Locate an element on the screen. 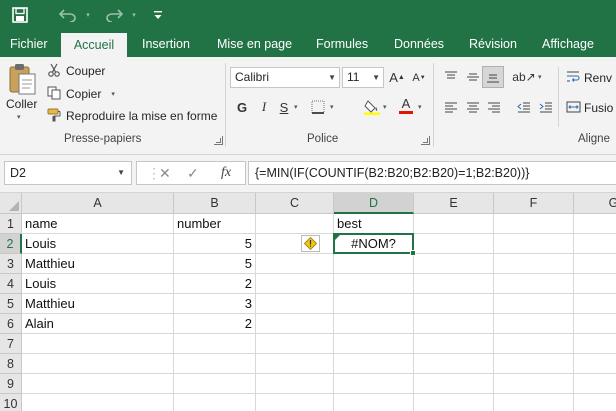  cell-g5 is located at coordinates (595, 304).